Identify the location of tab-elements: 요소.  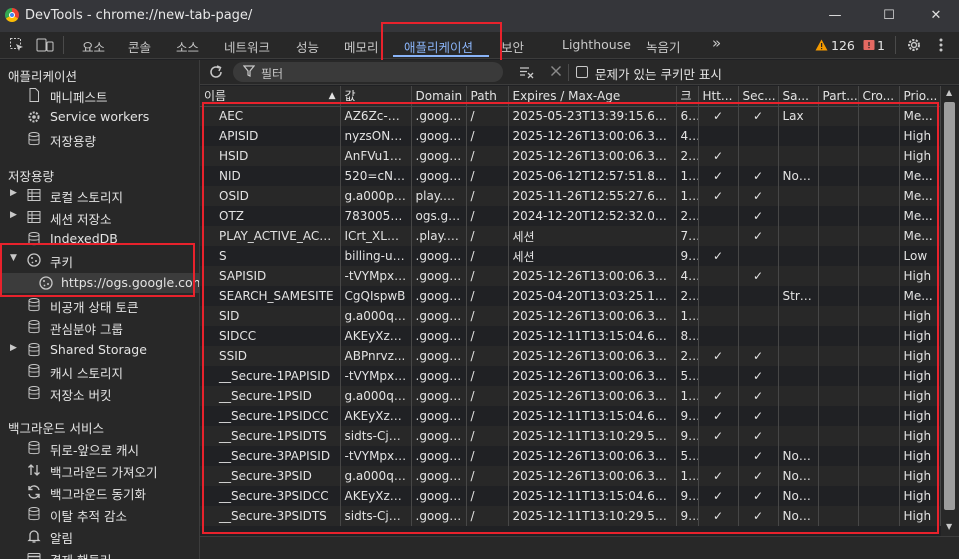
(93, 46).